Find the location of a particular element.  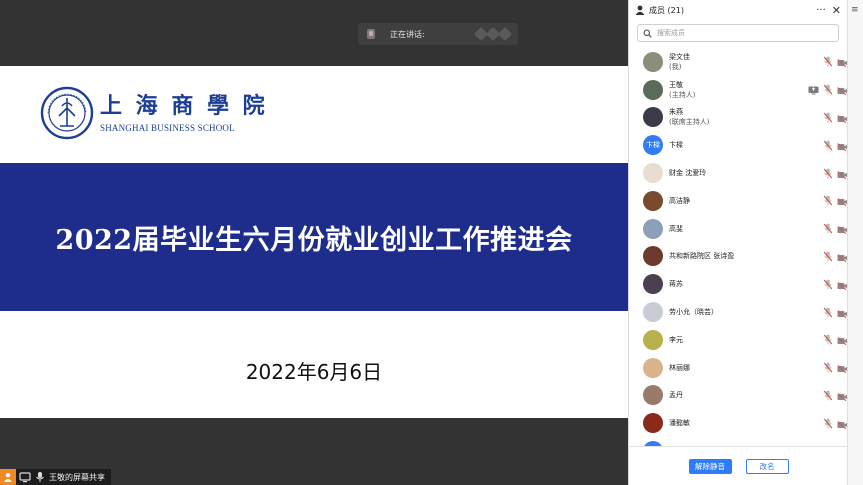

slide-title: 2022届毕业生六月份就业创业工作推进会 is located at coordinates (314, 240).